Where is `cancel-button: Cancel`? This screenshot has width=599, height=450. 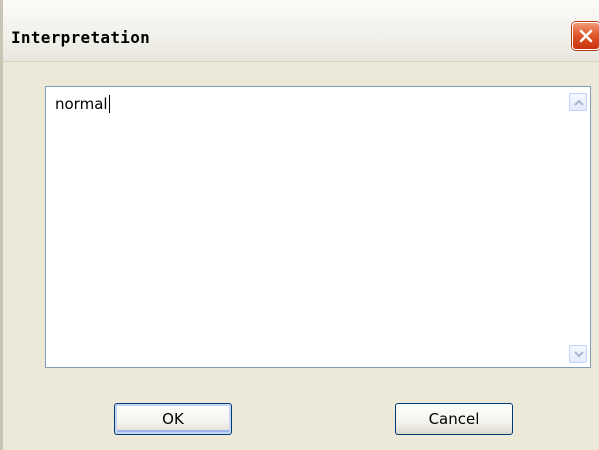 cancel-button: Cancel is located at coordinates (454, 419).